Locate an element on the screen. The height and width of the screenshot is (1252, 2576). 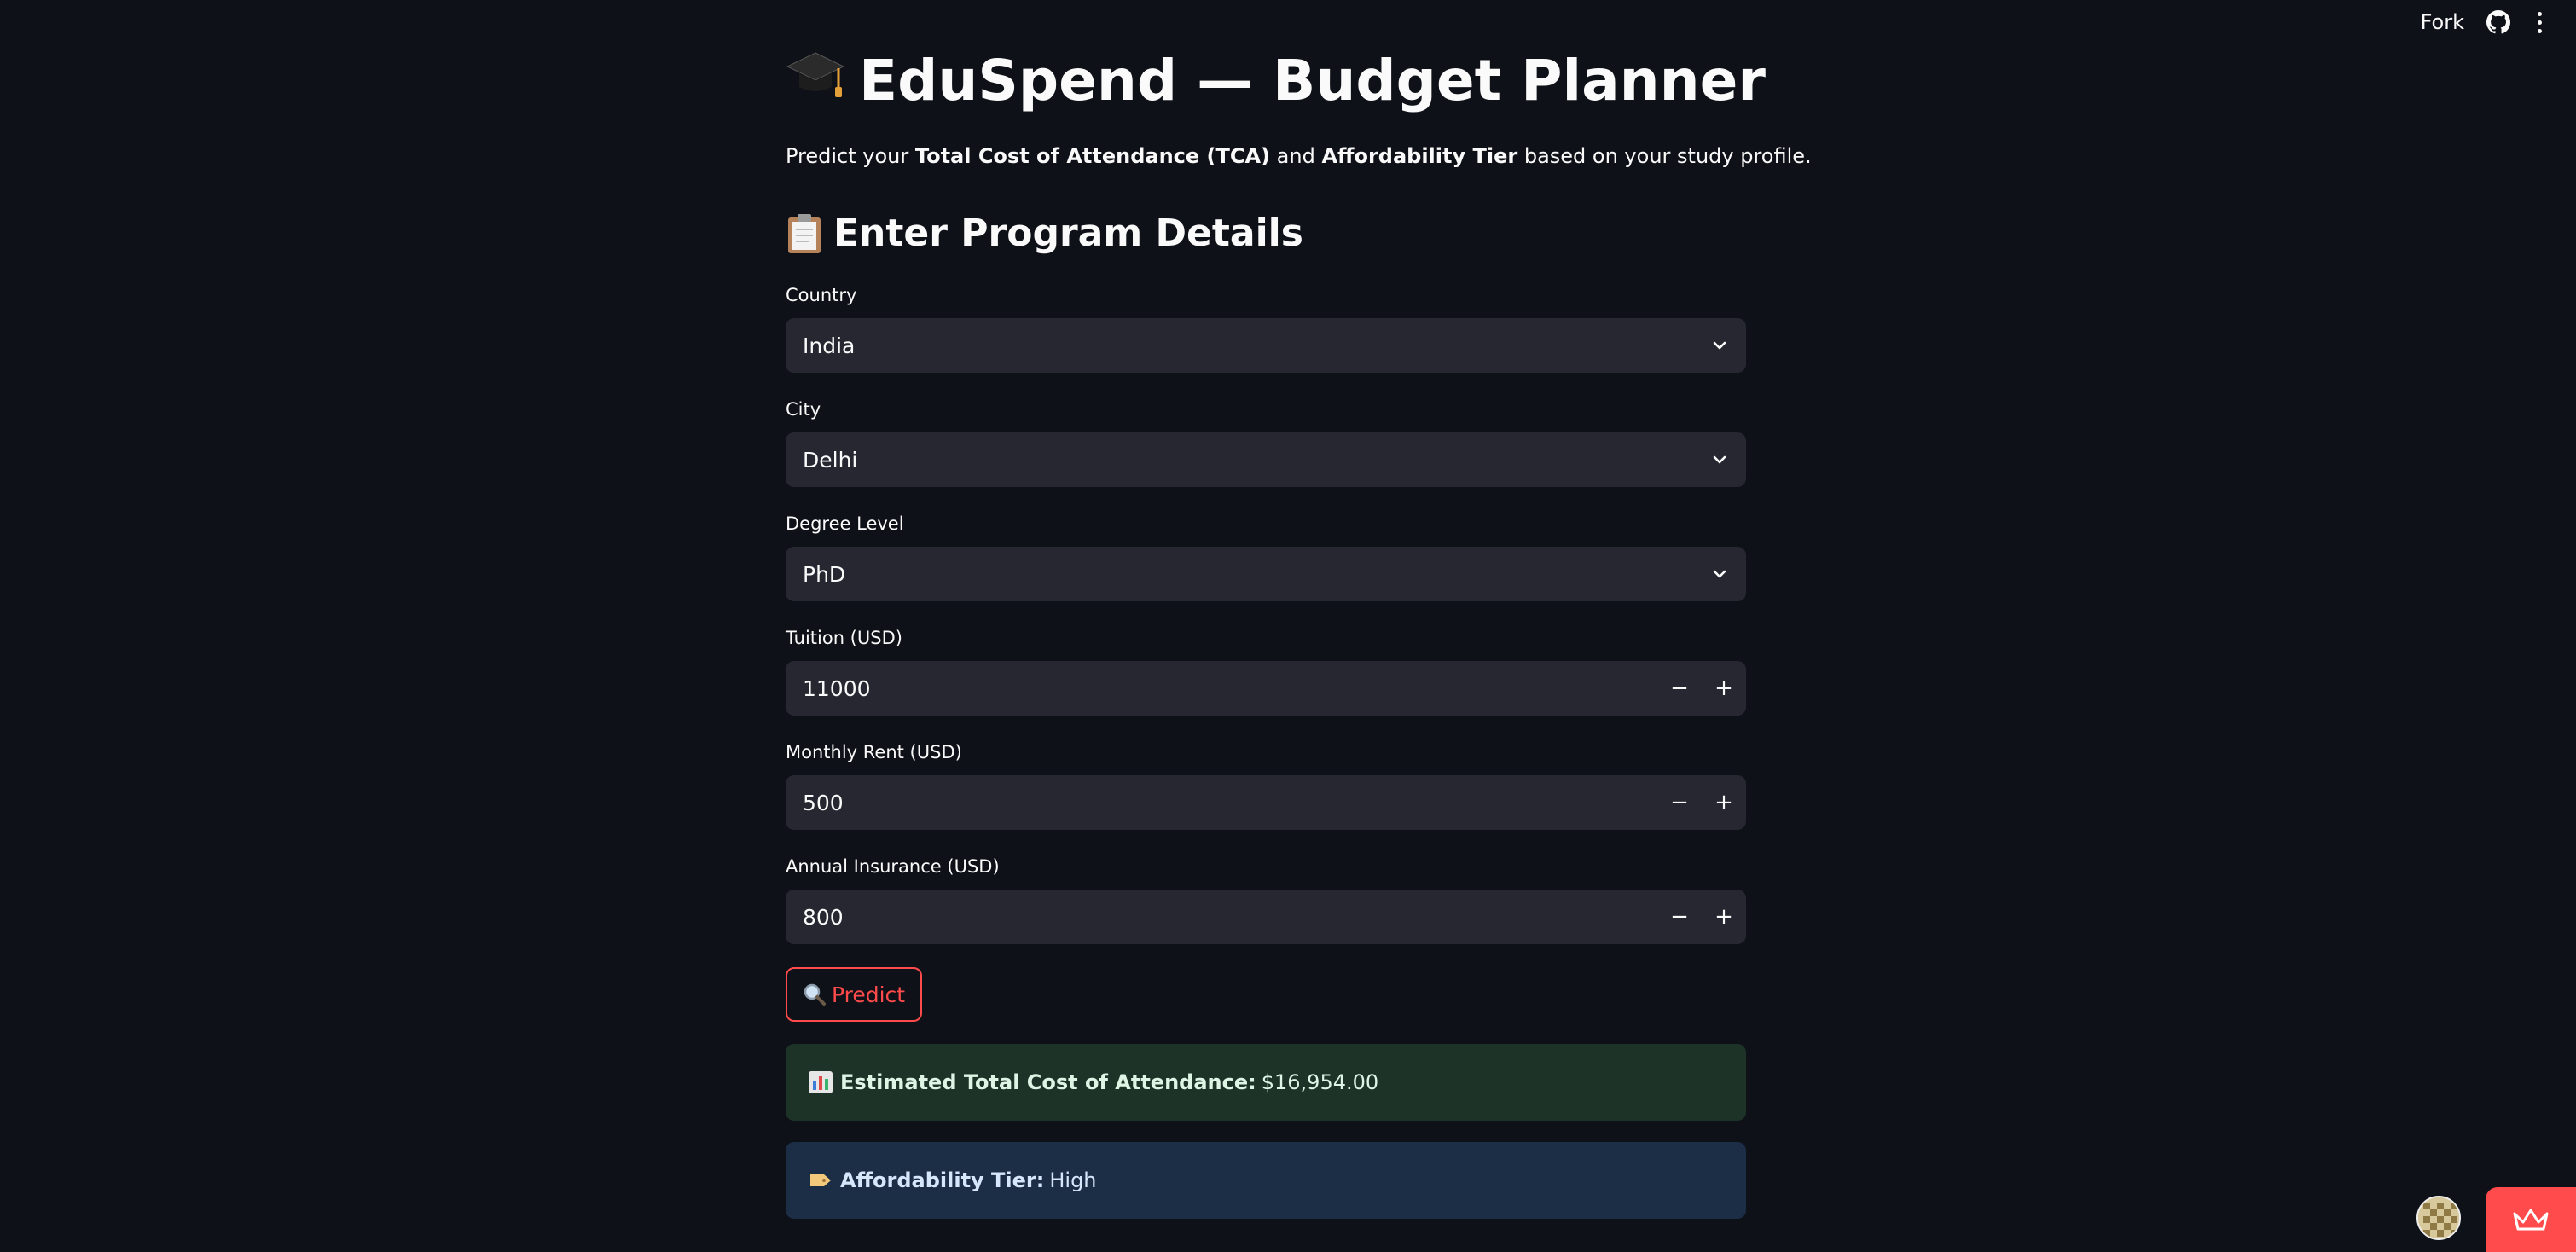
rent-label: Monthly Rent (USD) is located at coordinates (874, 752).